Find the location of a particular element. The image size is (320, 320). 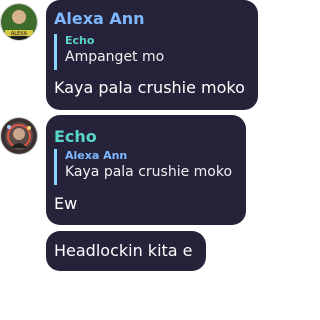

message-text-echo-followup: Headlockin kita e is located at coordinates (123, 250).